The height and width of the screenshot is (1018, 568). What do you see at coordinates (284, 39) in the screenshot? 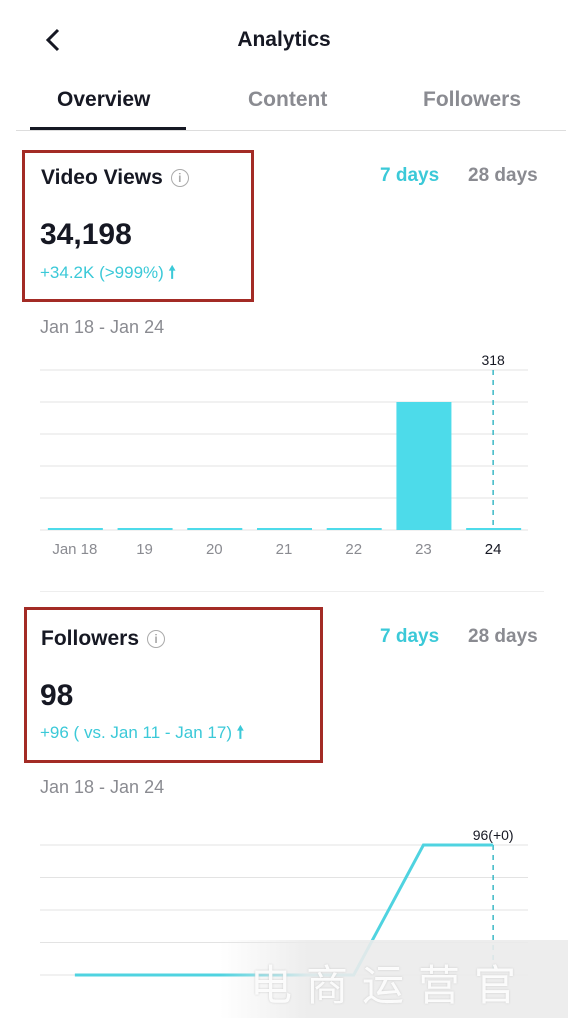
I see `page-title: Analytics` at bounding box center [284, 39].